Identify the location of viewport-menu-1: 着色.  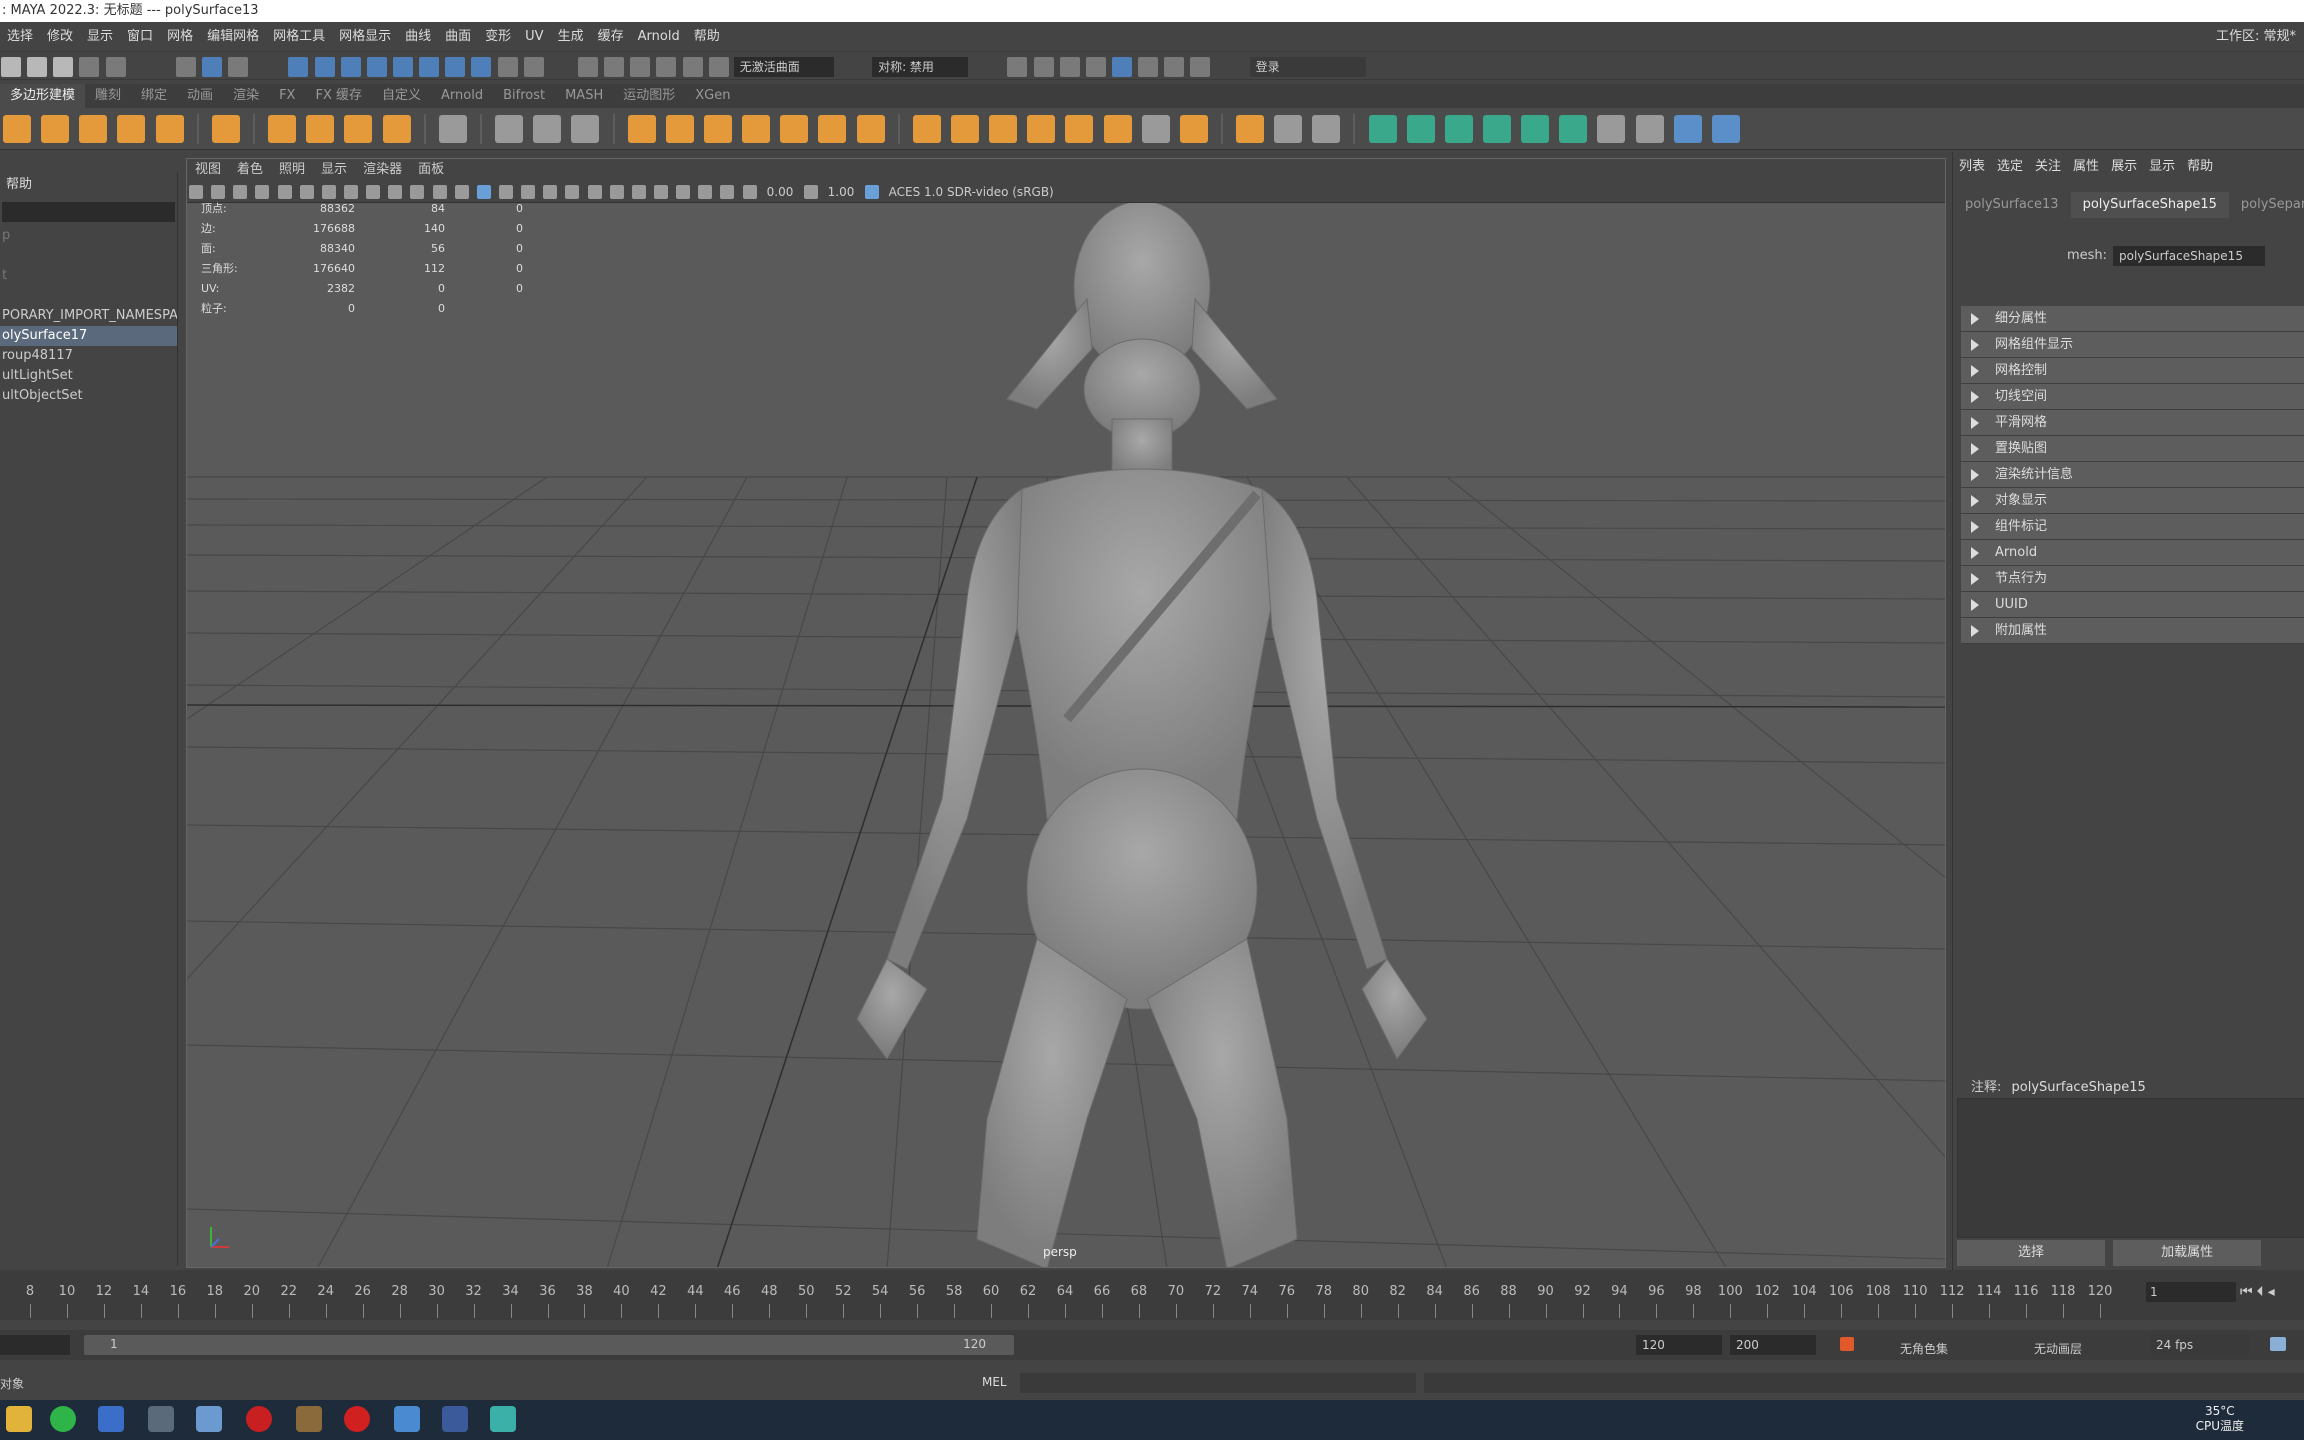
(250, 170).